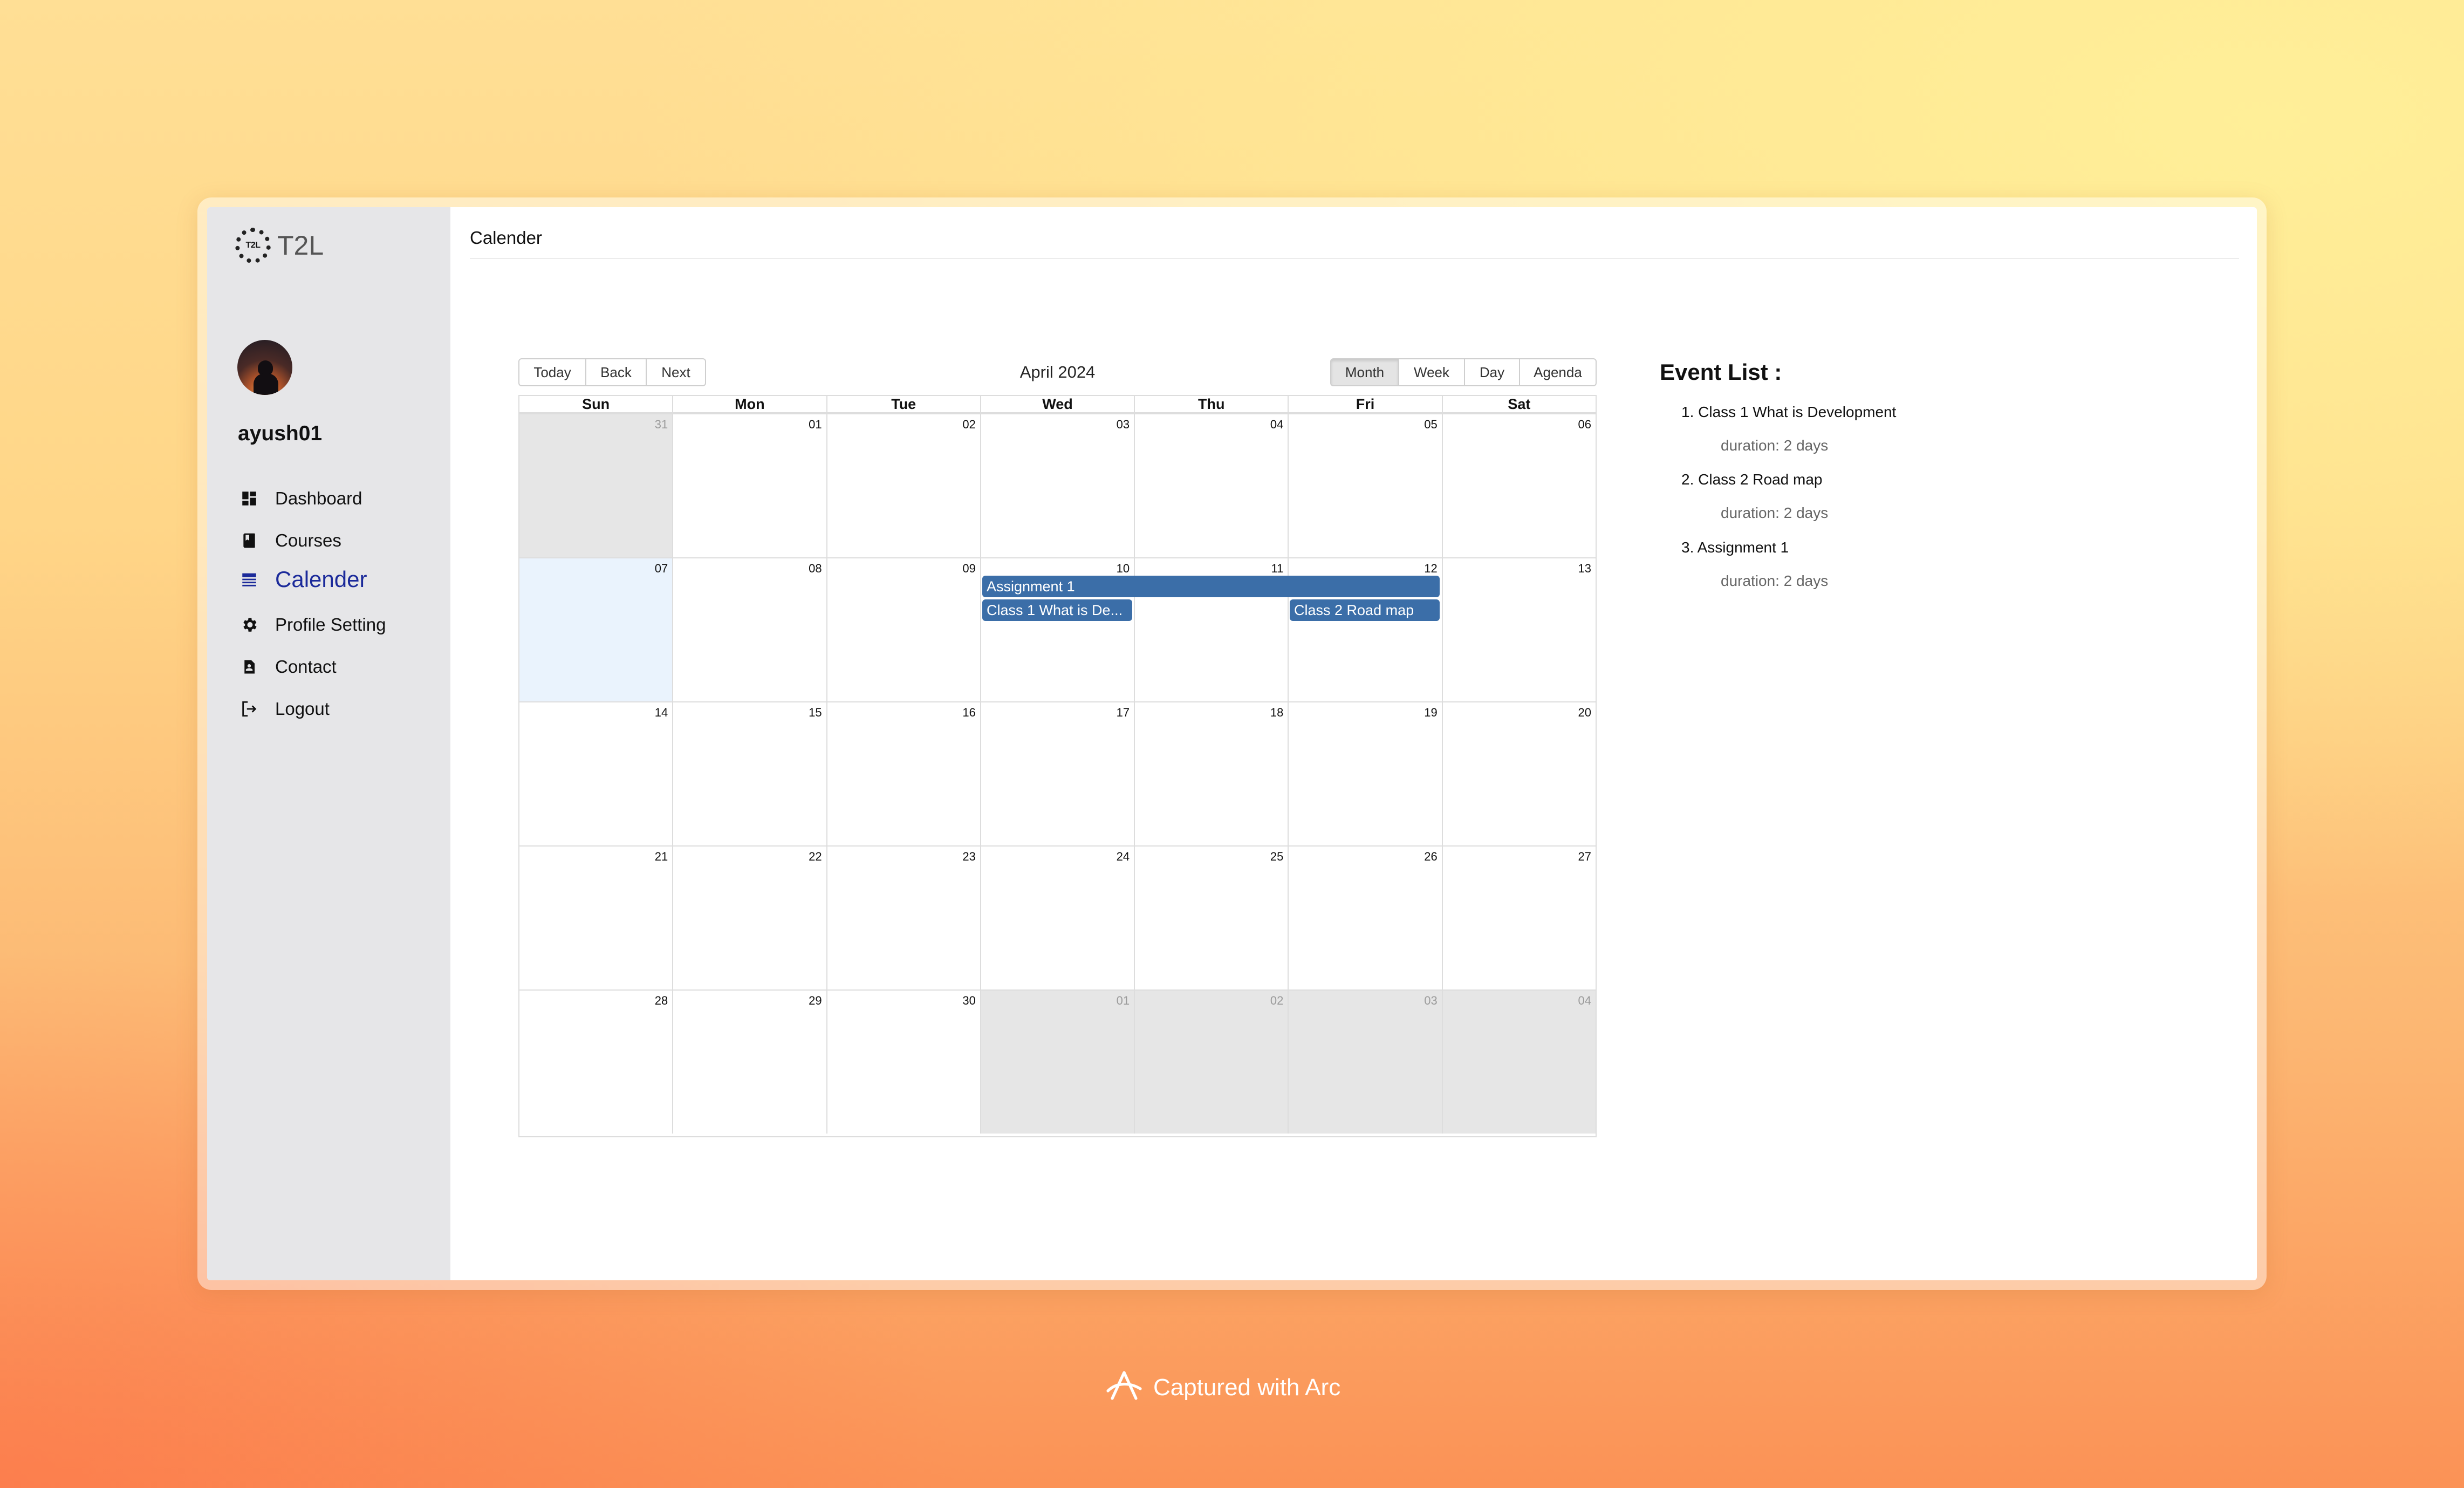 This screenshot has width=2464, height=1488. What do you see at coordinates (816, 1001) in the screenshot?
I see `day-number: 29` at bounding box center [816, 1001].